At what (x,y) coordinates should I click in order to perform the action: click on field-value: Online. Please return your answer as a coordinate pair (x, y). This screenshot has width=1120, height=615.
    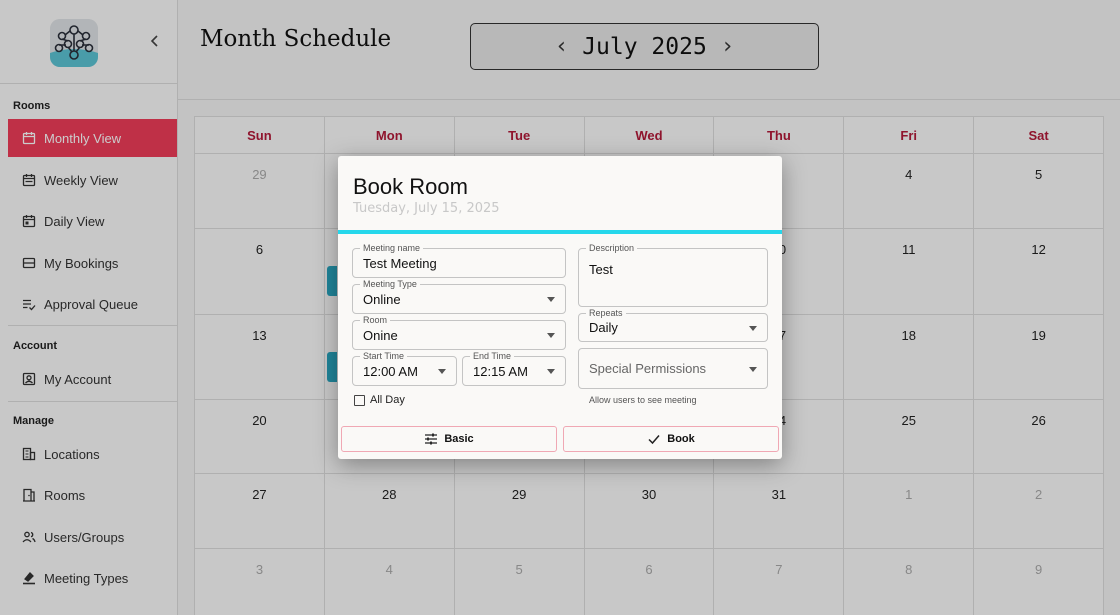
    Looking at the image, I should click on (382, 299).